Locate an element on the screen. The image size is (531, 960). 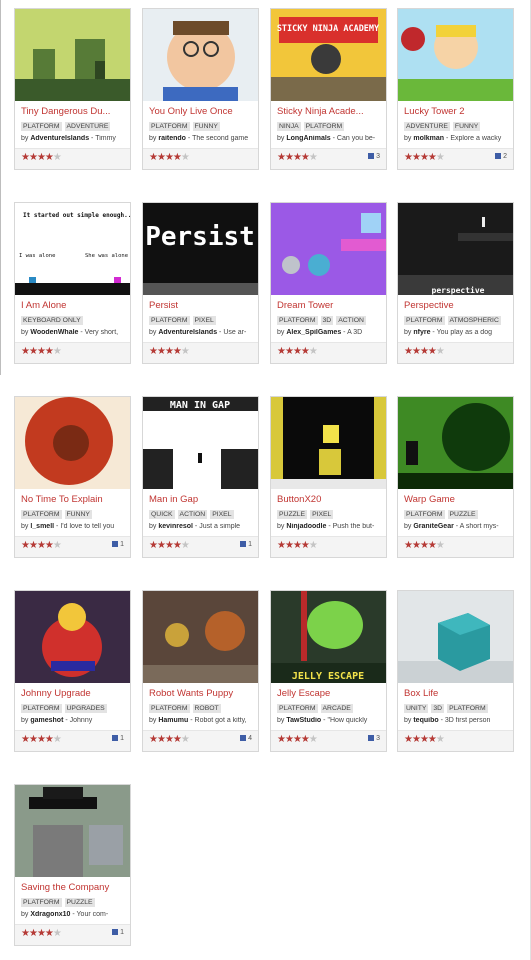
game-thumbnail: perspective is located at coordinates (455, 249).